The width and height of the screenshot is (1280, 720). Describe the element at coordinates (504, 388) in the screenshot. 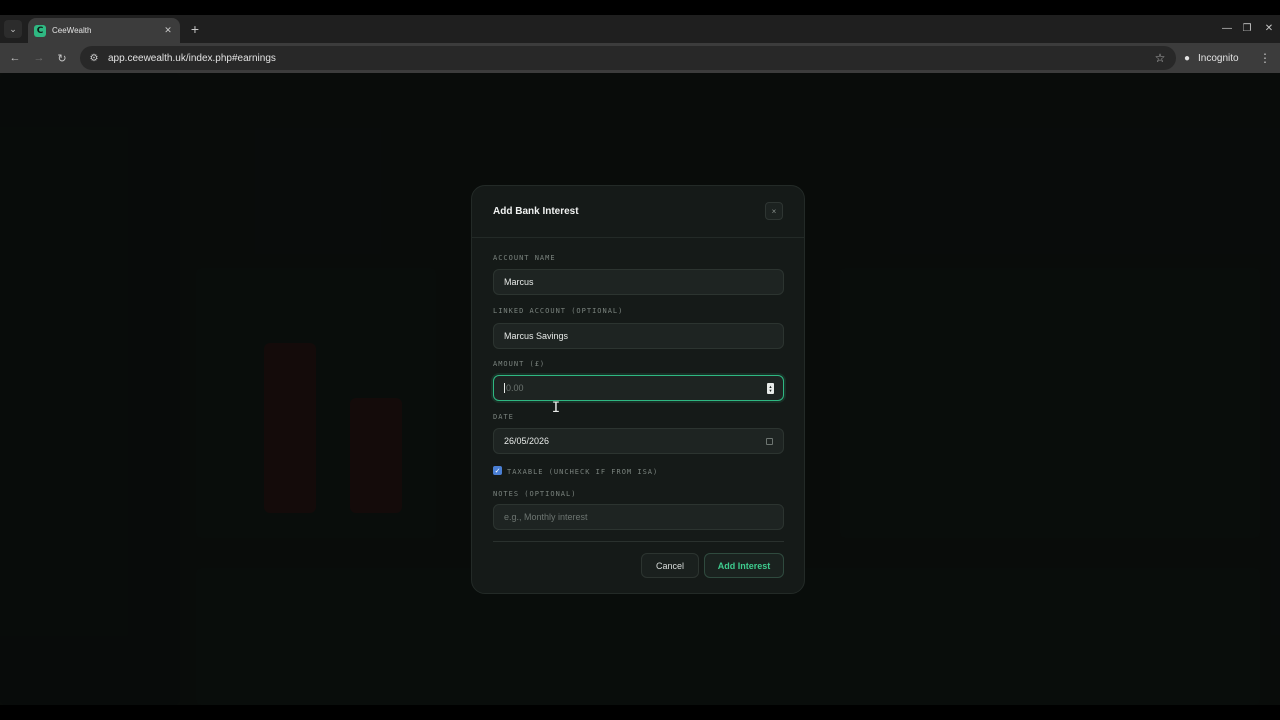

I see `text-caret` at that location.